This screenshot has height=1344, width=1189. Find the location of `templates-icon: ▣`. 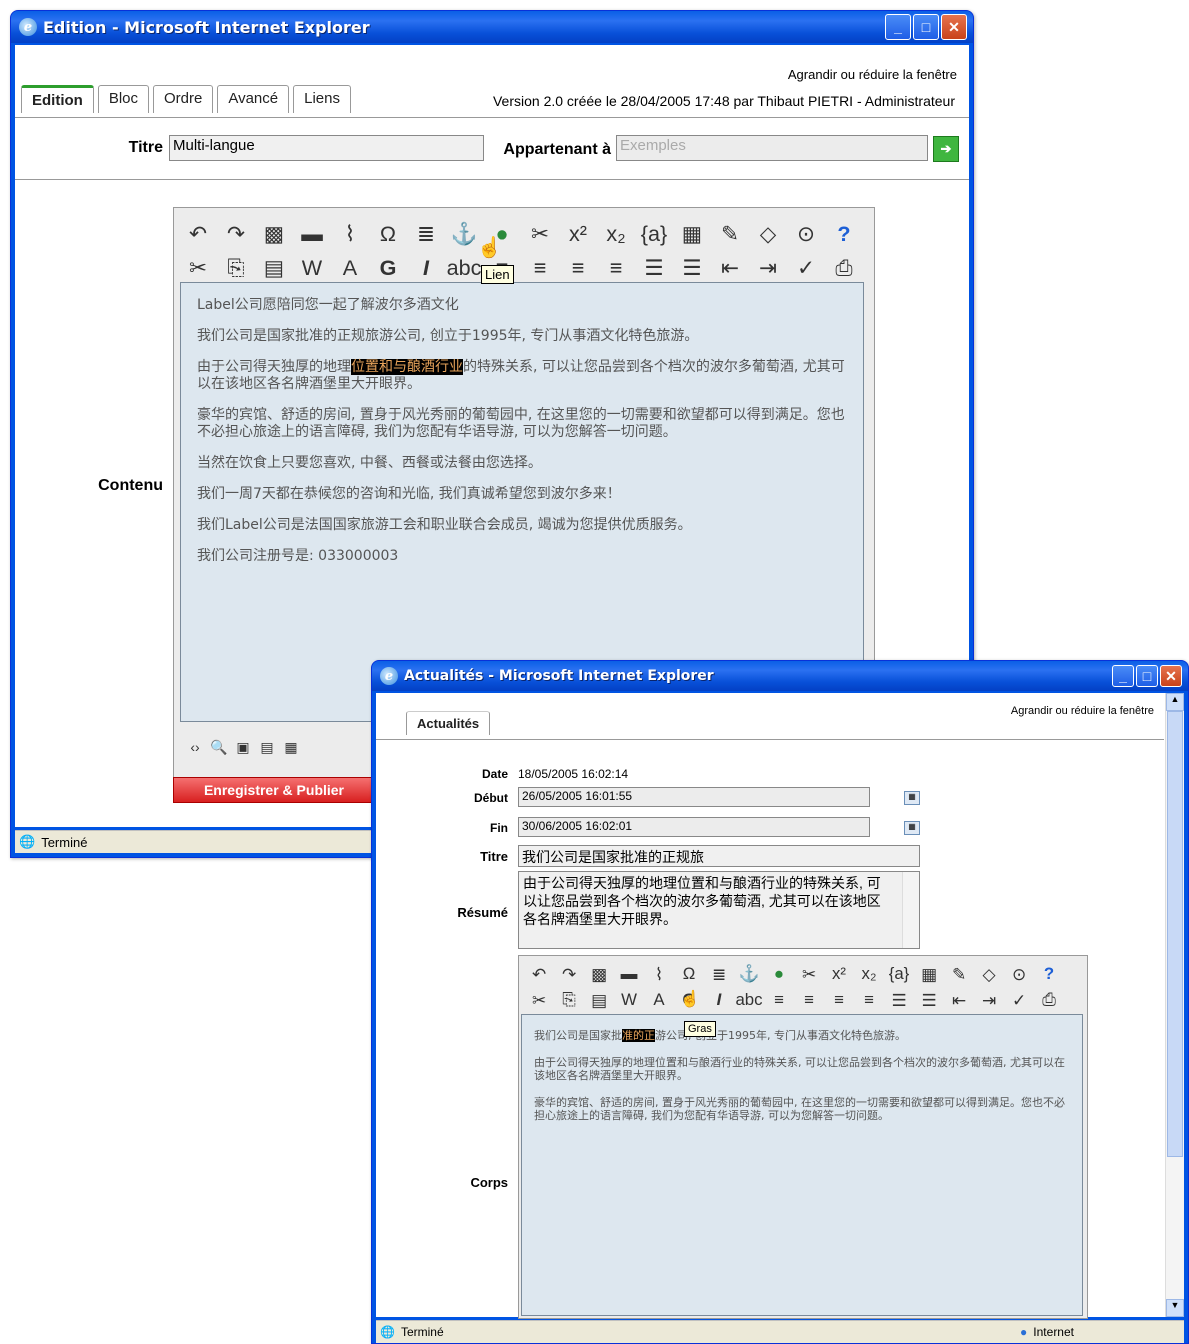

templates-icon: ▣ is located at coordinates (243, 747).